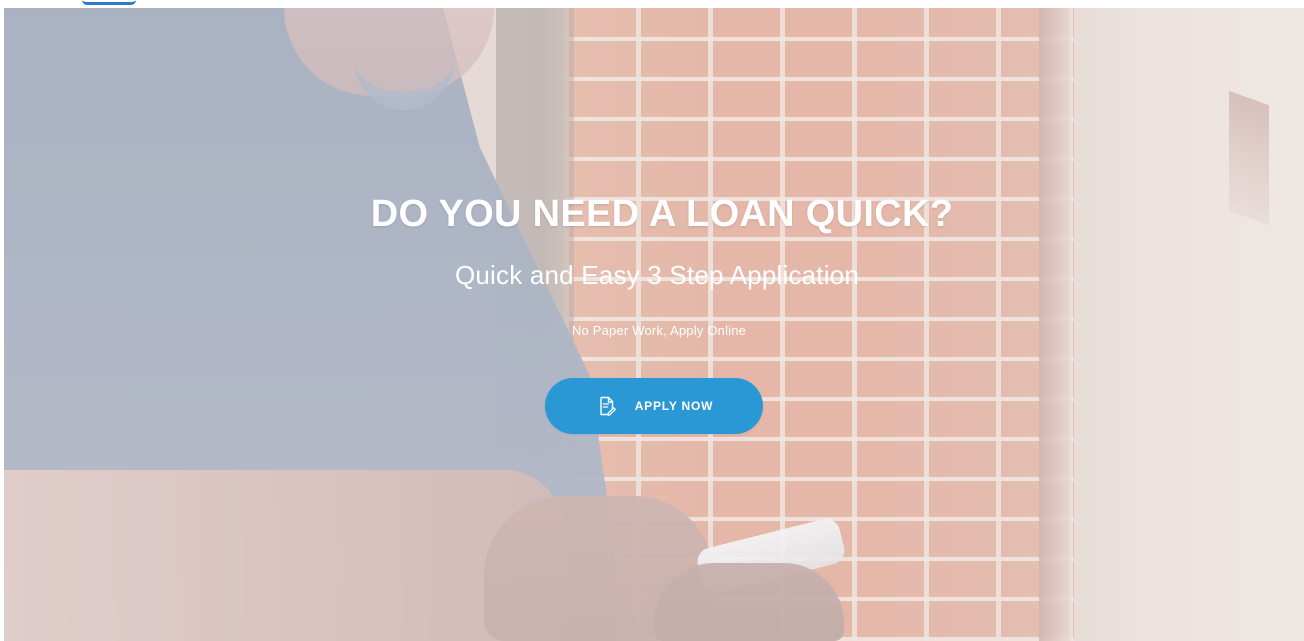 This screenshot has height=641, width=1304. Describe the element at coordinates (652, 4) in the screenshot. I see `top-header-strip` at that location.